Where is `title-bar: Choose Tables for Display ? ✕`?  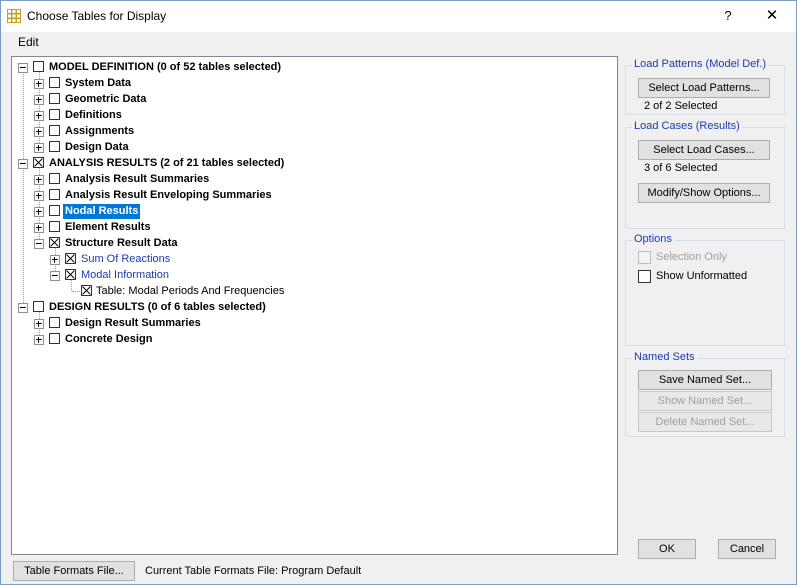 title-bar: Choose Tables for Display ? ✕ is located at coordinates (398, 16).